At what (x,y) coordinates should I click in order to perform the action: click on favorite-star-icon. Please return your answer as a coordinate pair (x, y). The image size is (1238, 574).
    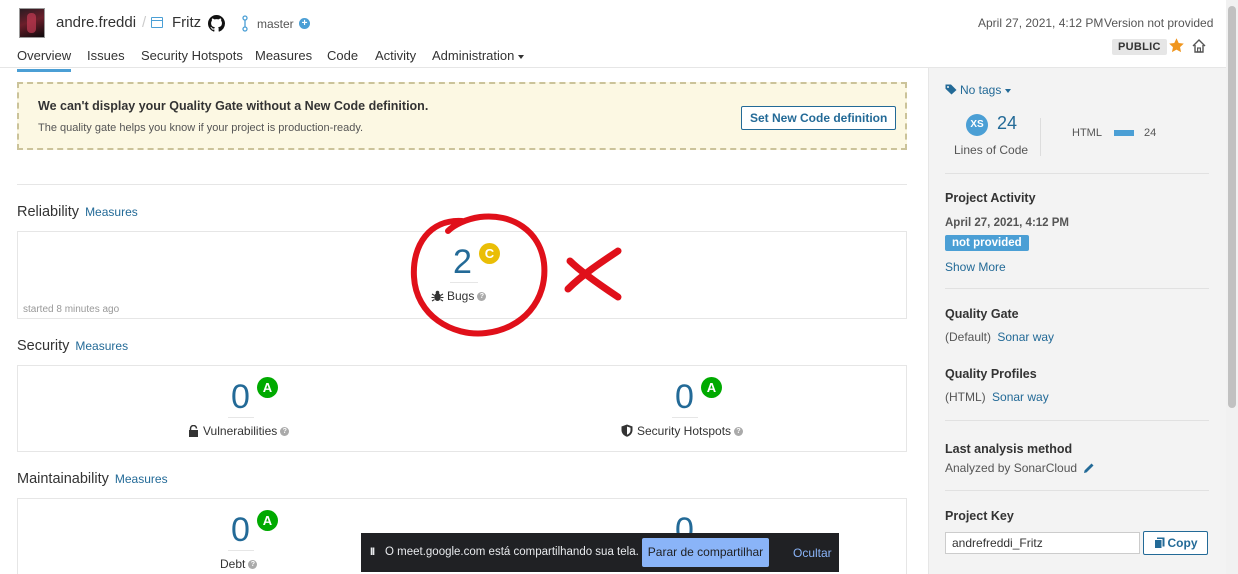
    Looking at the image, I should click on (1176, 45).